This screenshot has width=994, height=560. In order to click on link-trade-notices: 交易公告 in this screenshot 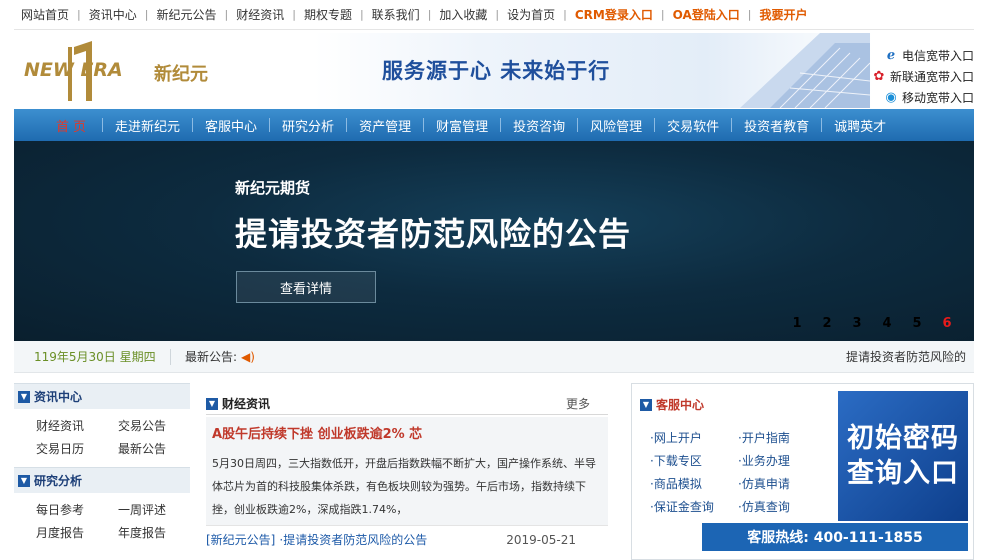, I will do `click(159, 425)`.